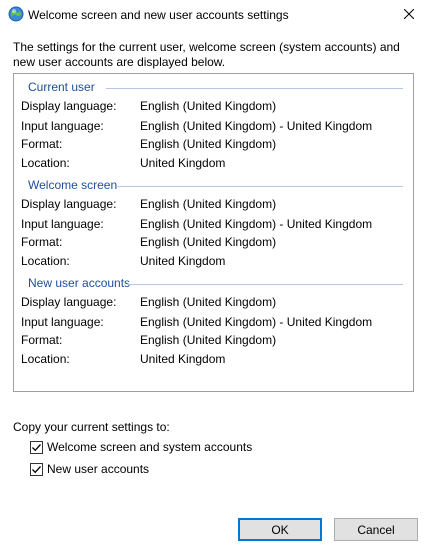 This screenshot has height=554, width=426. I want to click on cancel-button: Cancel, so click(376, 529).